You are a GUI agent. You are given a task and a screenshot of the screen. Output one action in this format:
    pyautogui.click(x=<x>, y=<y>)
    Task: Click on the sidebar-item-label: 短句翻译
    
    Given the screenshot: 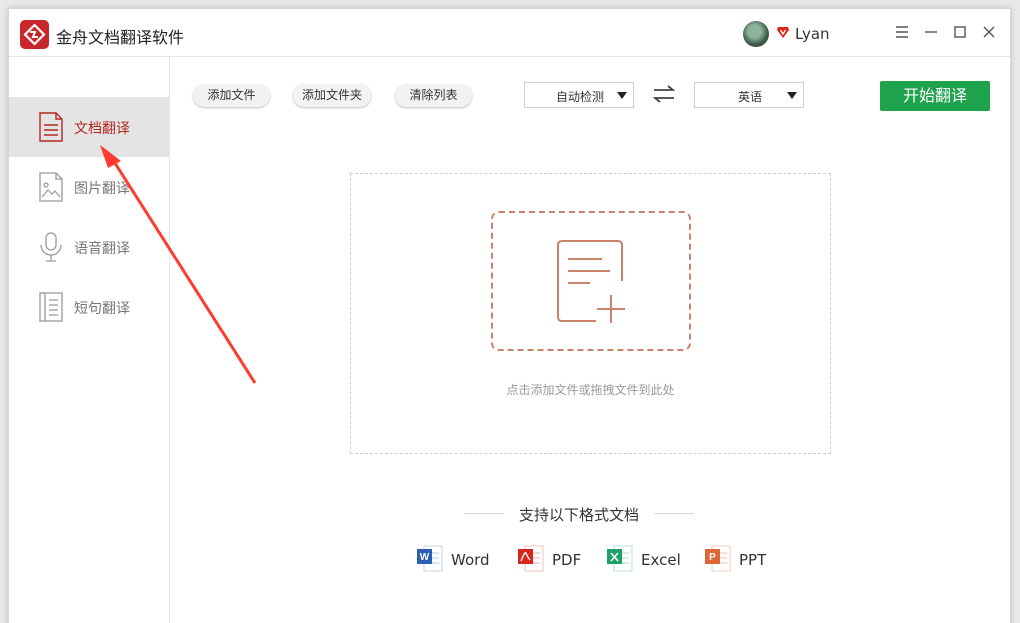 What is the action you would take?
    pyautogui.click(x=102, y=309)
    